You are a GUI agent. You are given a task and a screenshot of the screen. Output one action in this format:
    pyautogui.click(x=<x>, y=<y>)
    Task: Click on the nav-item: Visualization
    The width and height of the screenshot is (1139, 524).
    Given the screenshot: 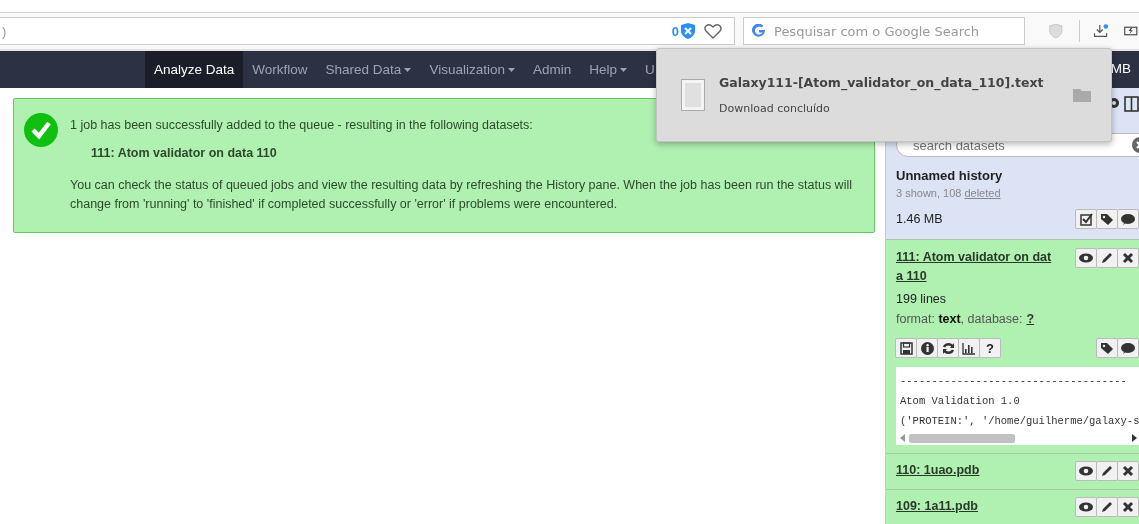 What is the action you would take?
    pyautogui.click(x=472, y=69)
    